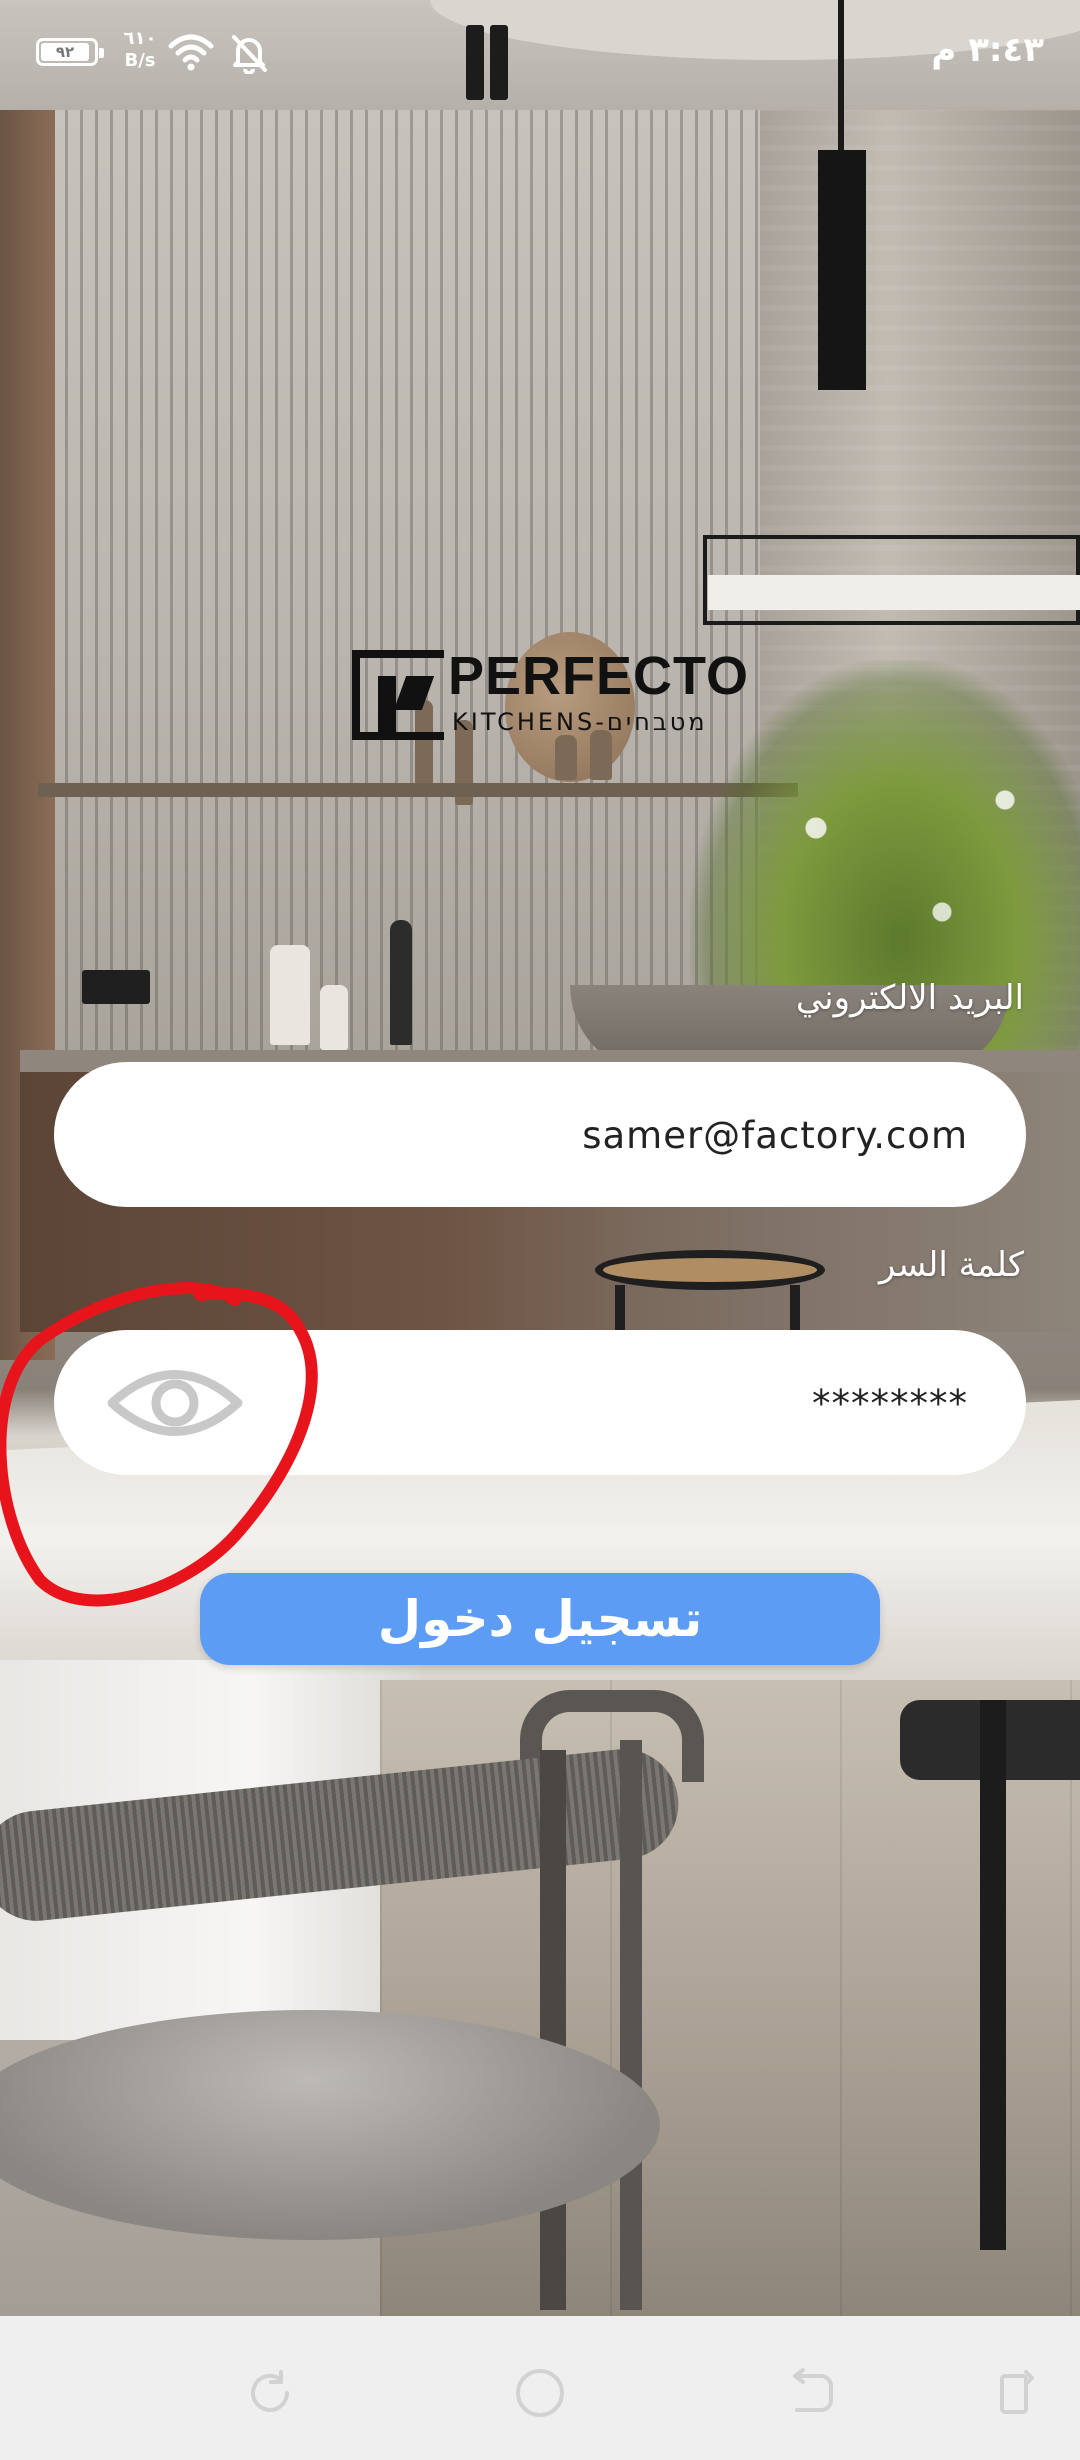 This screenshot has height=2460, width=1080. Describe the element at coordinates (540, 1619) in the screenshot. I see `login-button: تسجيل دخول` at that location.